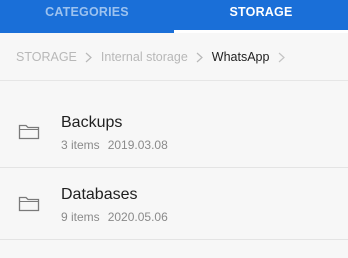 The width and height of the screenshot is (348, 258). Describe the element at coordinates (137, 217) in the screenshot. I see `folder-date: 2020.05.06` at that location.